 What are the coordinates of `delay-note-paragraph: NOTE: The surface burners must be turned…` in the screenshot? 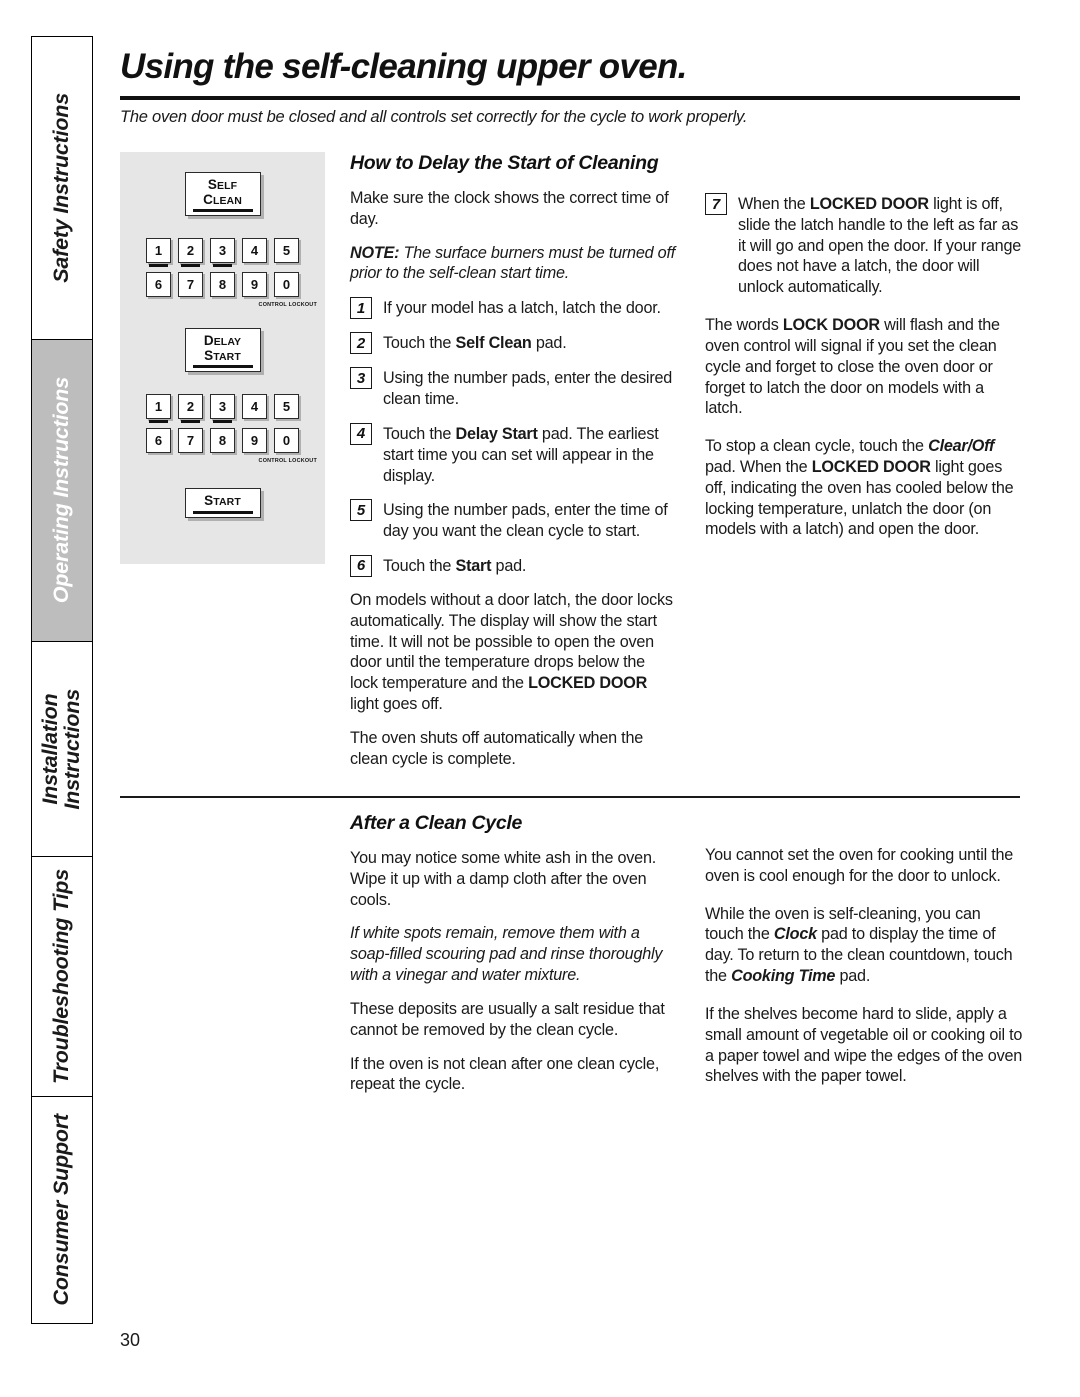 It's located at (513, 263).